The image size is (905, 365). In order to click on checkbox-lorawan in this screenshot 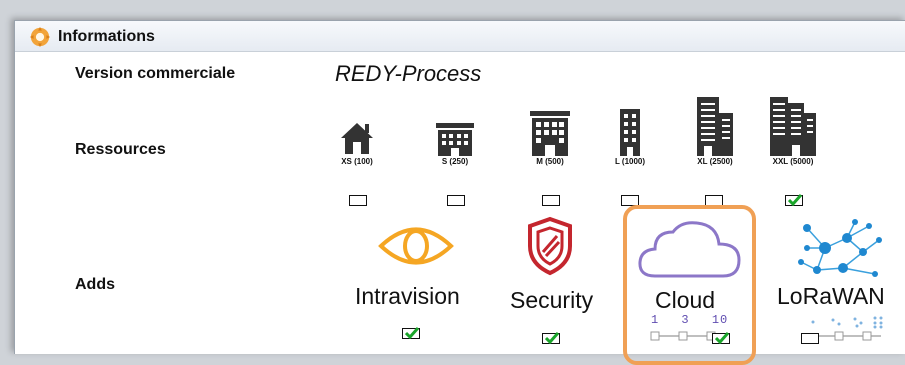, I will do `click(810, 338)`.